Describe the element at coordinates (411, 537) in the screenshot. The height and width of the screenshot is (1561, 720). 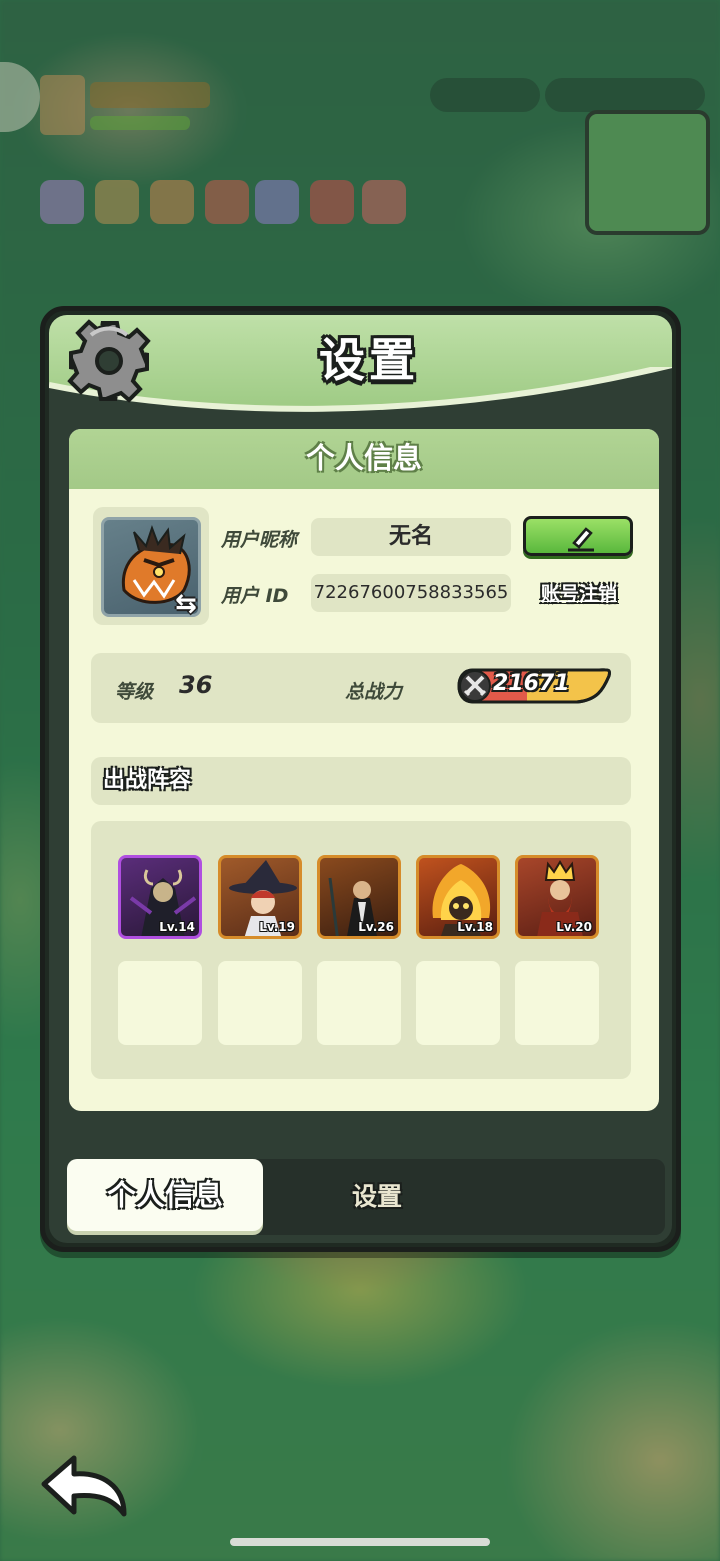
I see `nickname-field: 无名` at that location.